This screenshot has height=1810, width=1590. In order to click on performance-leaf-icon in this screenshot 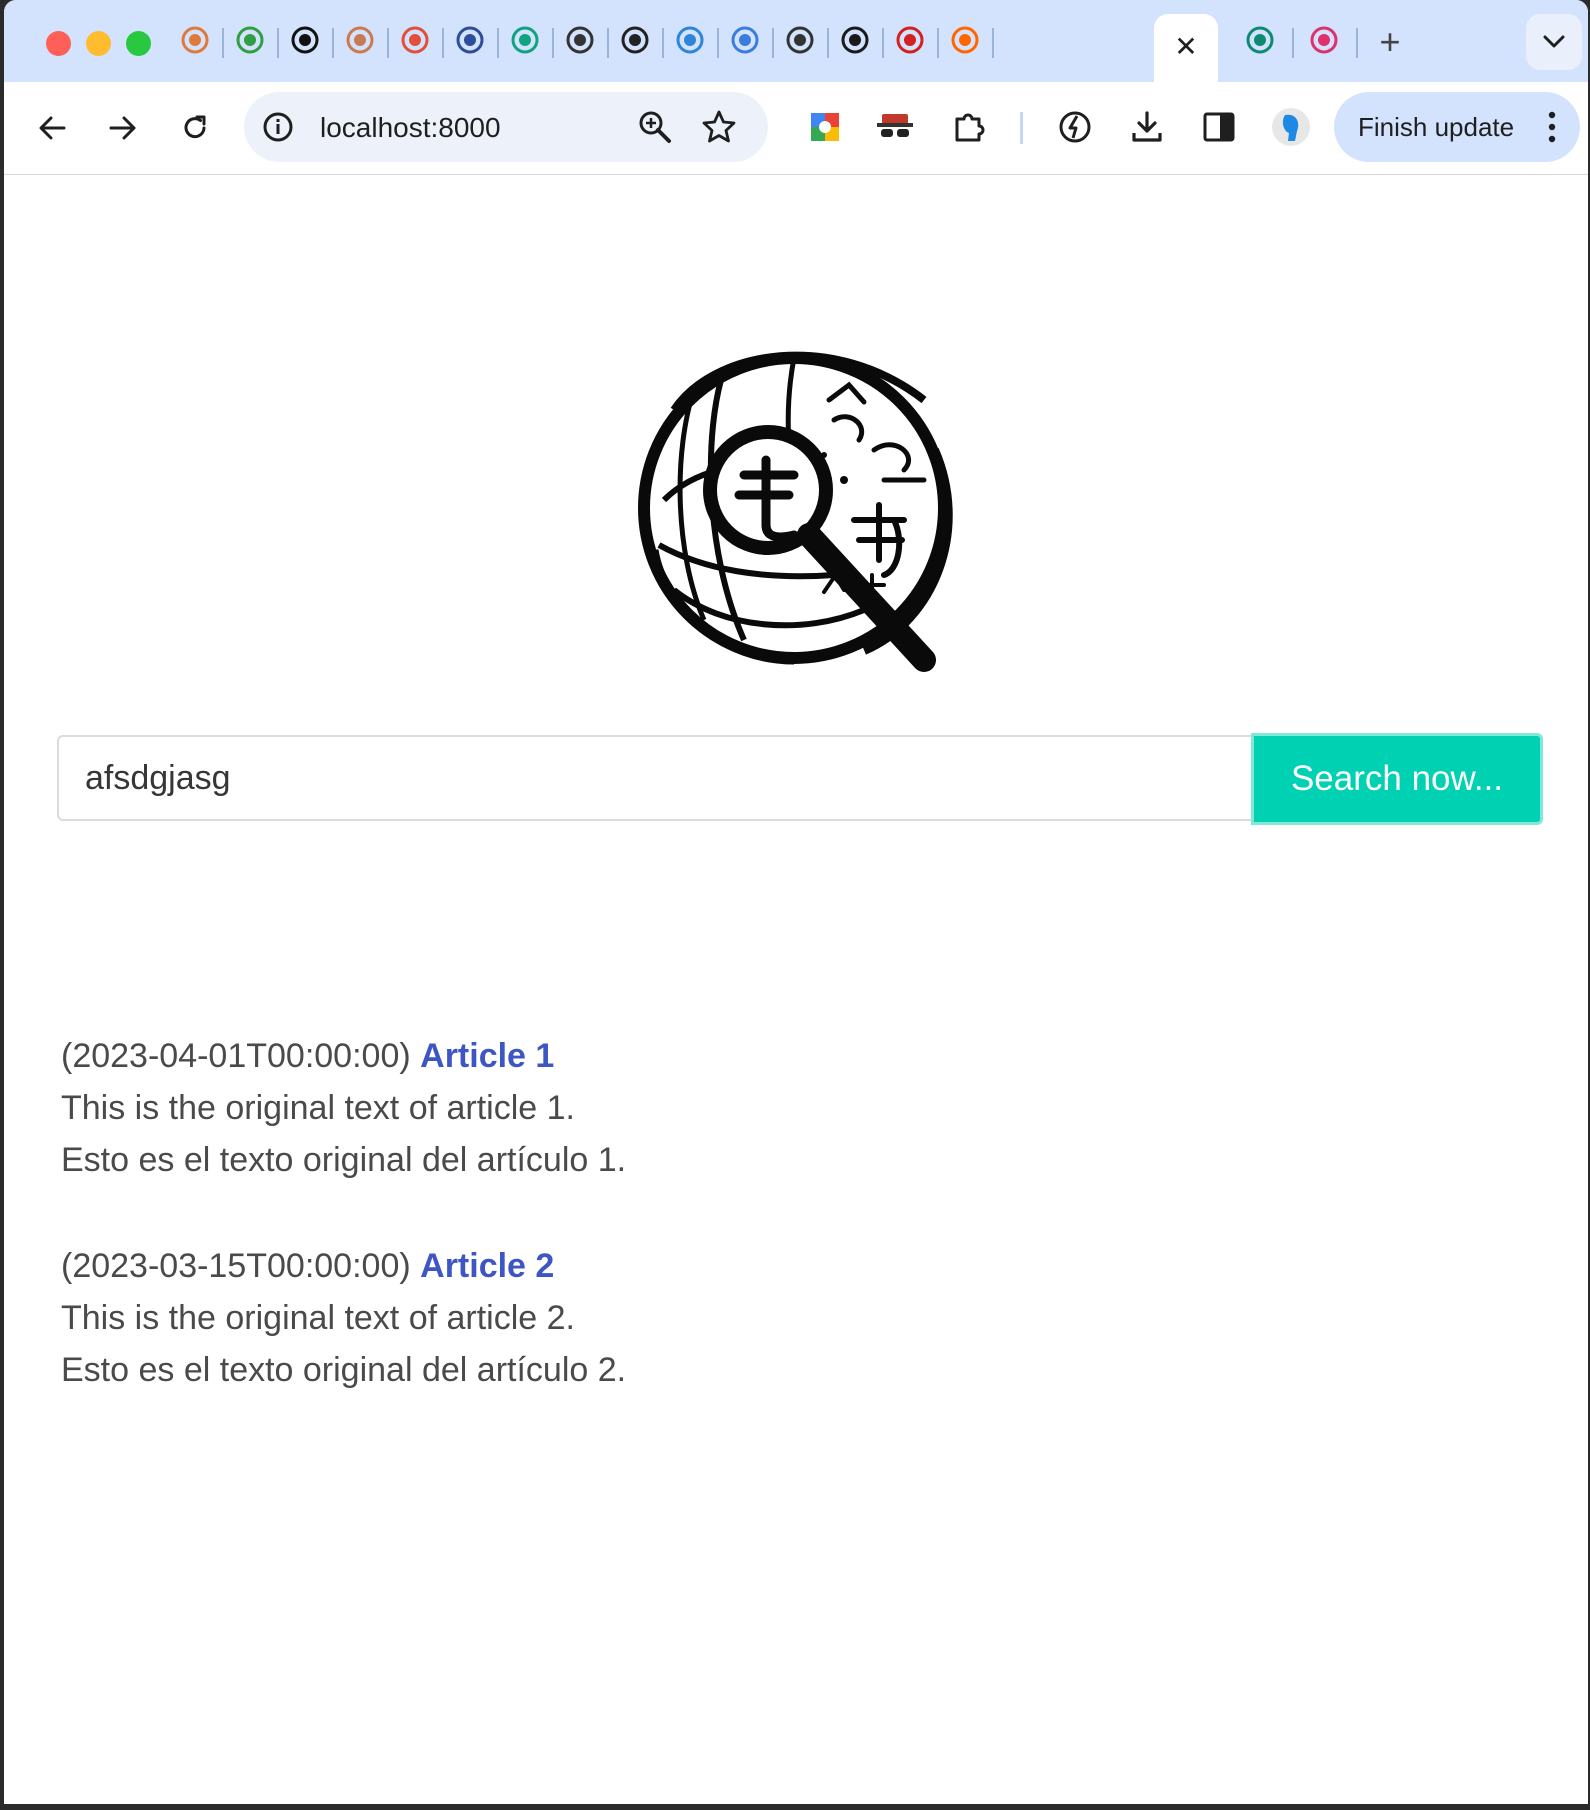, I will do `click(1075, 127)`.